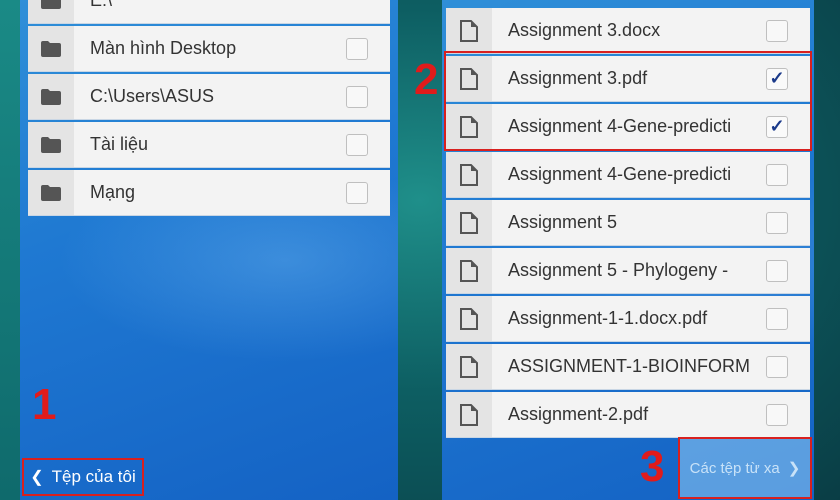 This screenshot has width=840, height=500. I want to click on background-edge, so click(10, 250).